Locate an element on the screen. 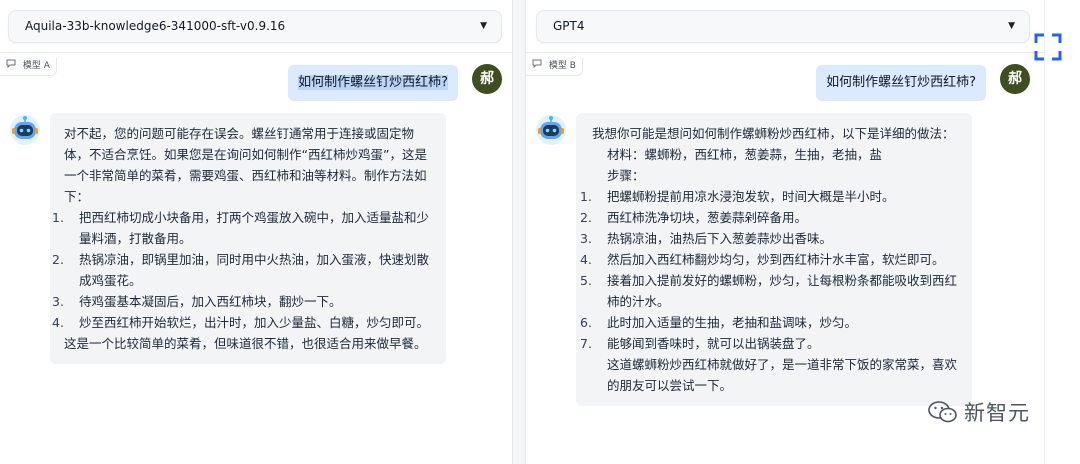 The image size is (1080, 464). model-a-label: 模型 A is located at coordinates (28, 67).